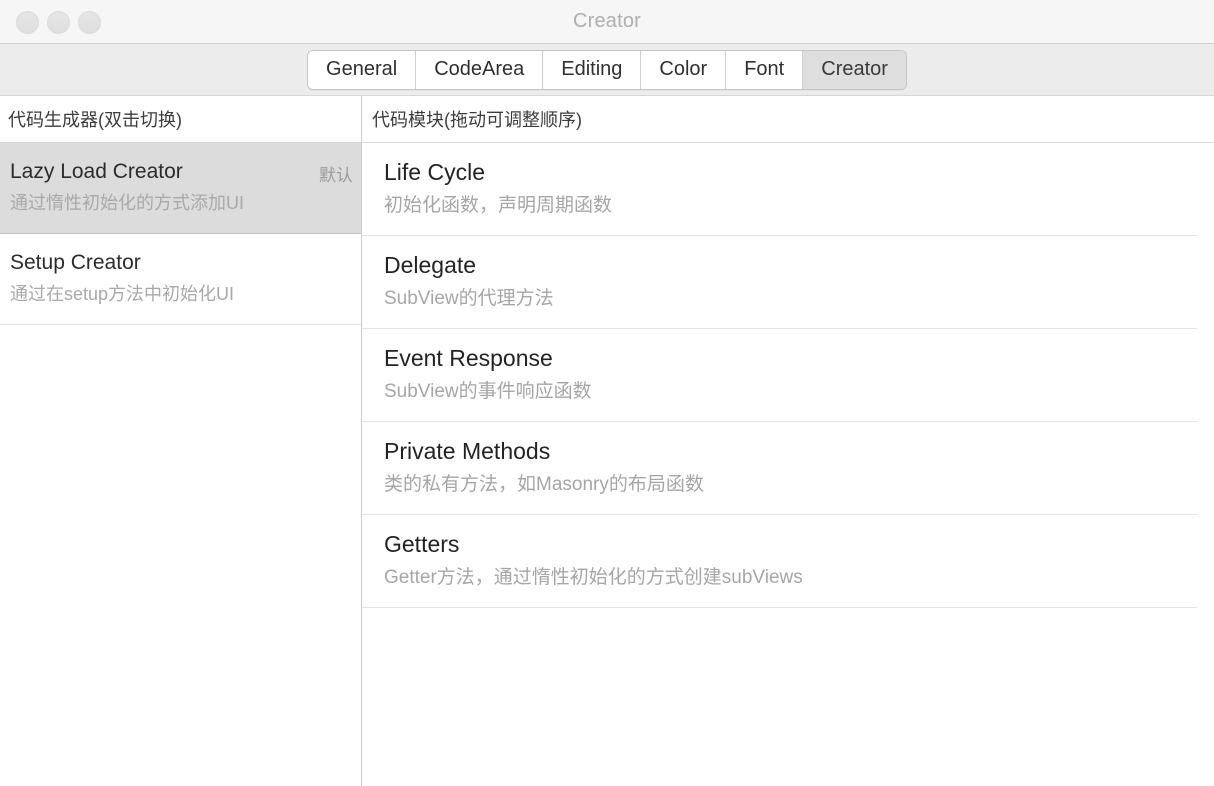 This screenshot has width=1214, height=786. Describe the element at coordinates (779, 375) in the screenshot. I see `module-item-event-response: Event Response SubView的事件响应函数` at that location.